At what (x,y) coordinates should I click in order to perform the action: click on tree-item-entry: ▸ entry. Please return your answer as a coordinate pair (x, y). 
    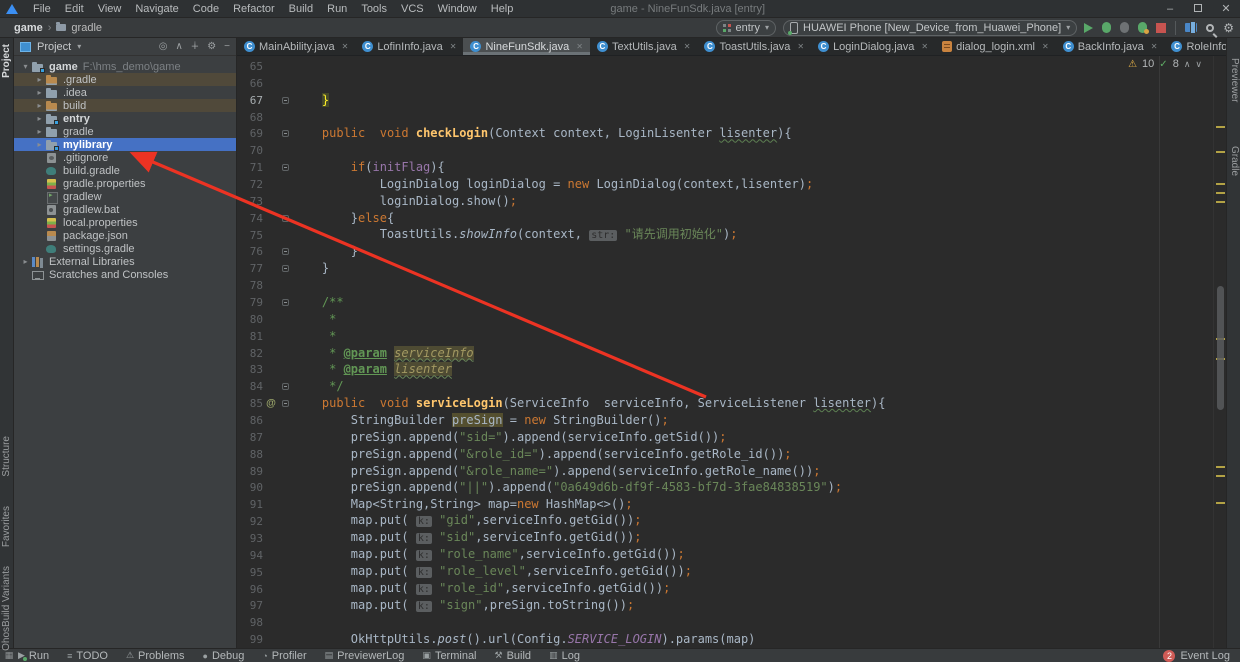
    Looking at the image, I should click on (125, 118).